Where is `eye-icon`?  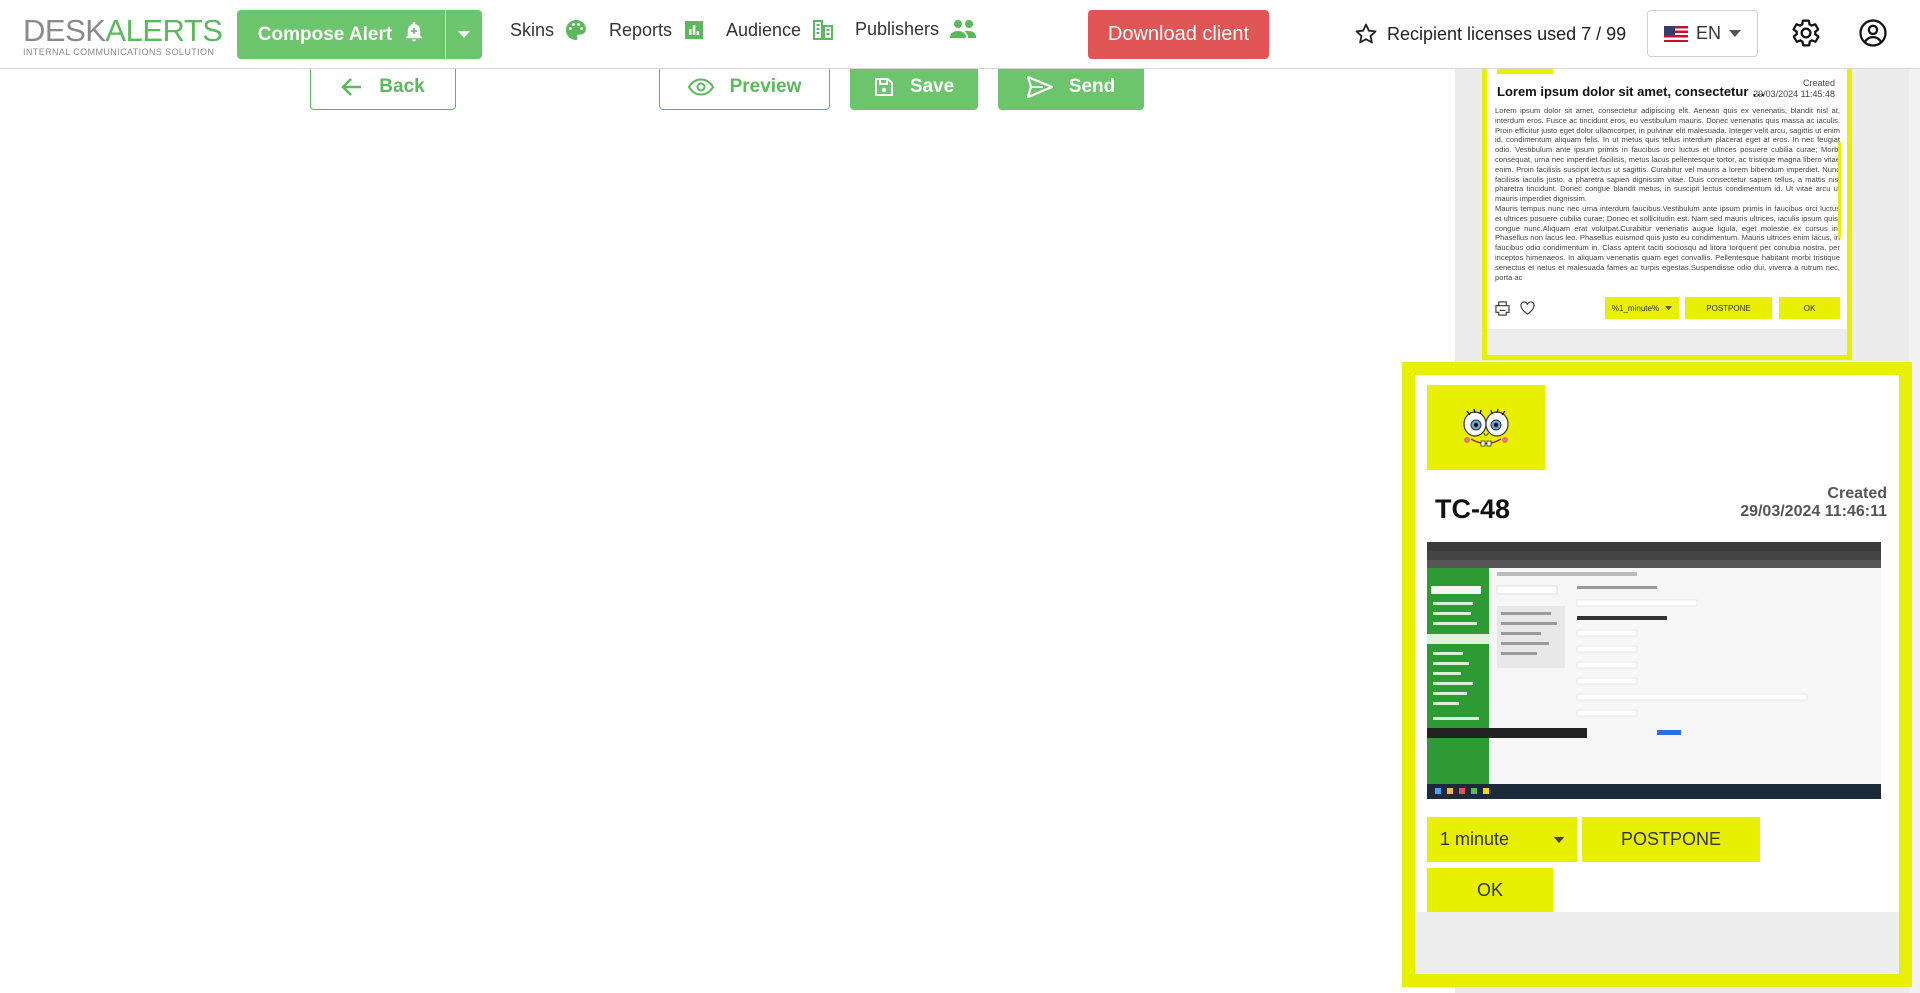
eye-icon is located at coordinates (700, 86).